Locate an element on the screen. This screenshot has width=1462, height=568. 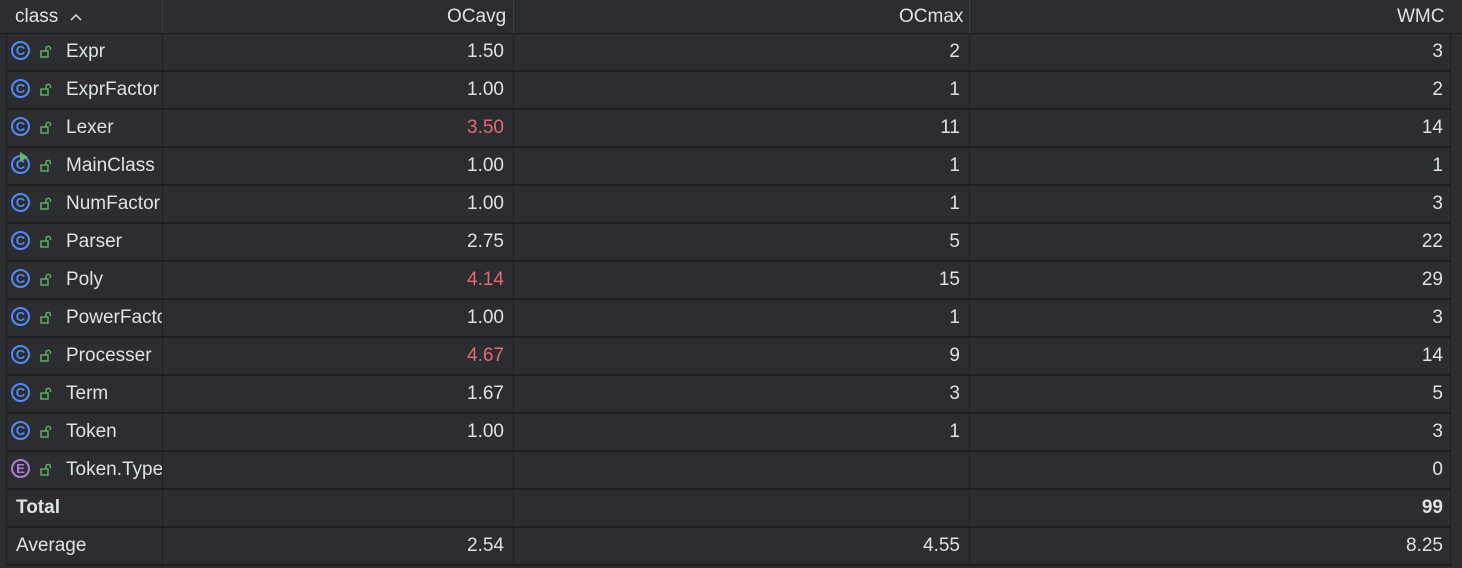
cell-class: C ExprFactor is located at coordinates (84, 90).